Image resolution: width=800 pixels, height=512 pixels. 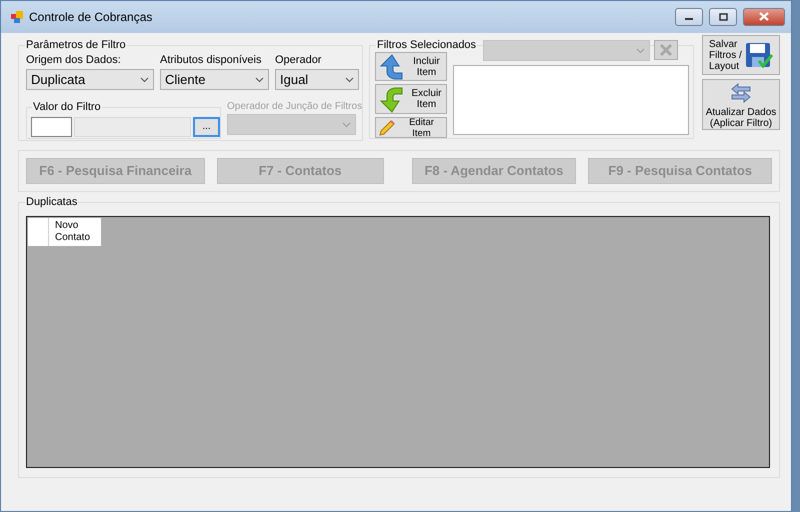 What do you see at coordinates (51, 202) in the screenshot?
I see `group-title: Duplicatas` at bounding box center [51, 202].